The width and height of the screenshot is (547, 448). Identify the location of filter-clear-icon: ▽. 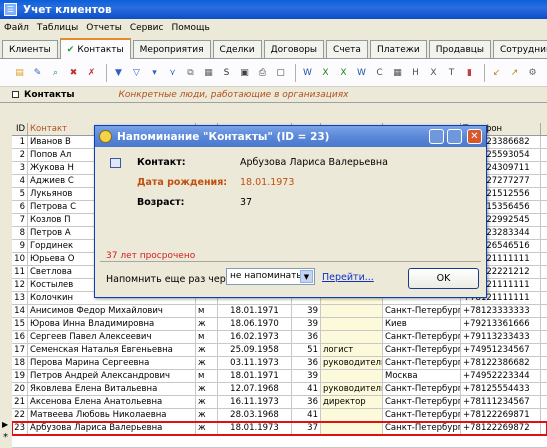
(136, 72).